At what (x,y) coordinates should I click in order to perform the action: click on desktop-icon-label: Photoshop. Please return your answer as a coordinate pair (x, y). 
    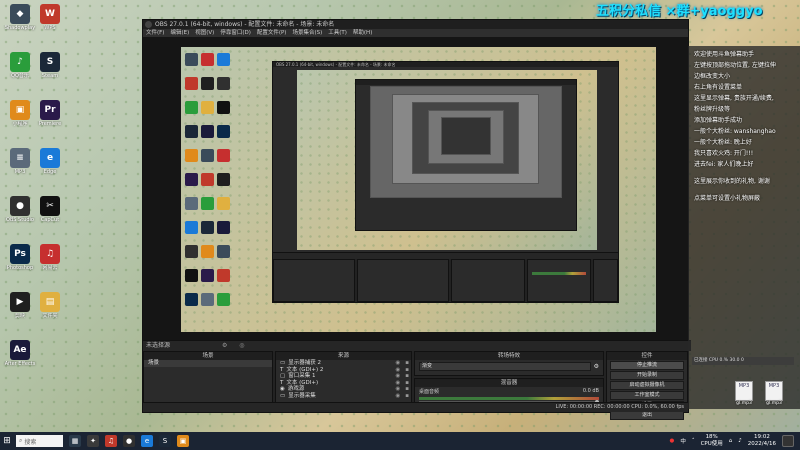
    Looking at the image, I should click on (20, 268).